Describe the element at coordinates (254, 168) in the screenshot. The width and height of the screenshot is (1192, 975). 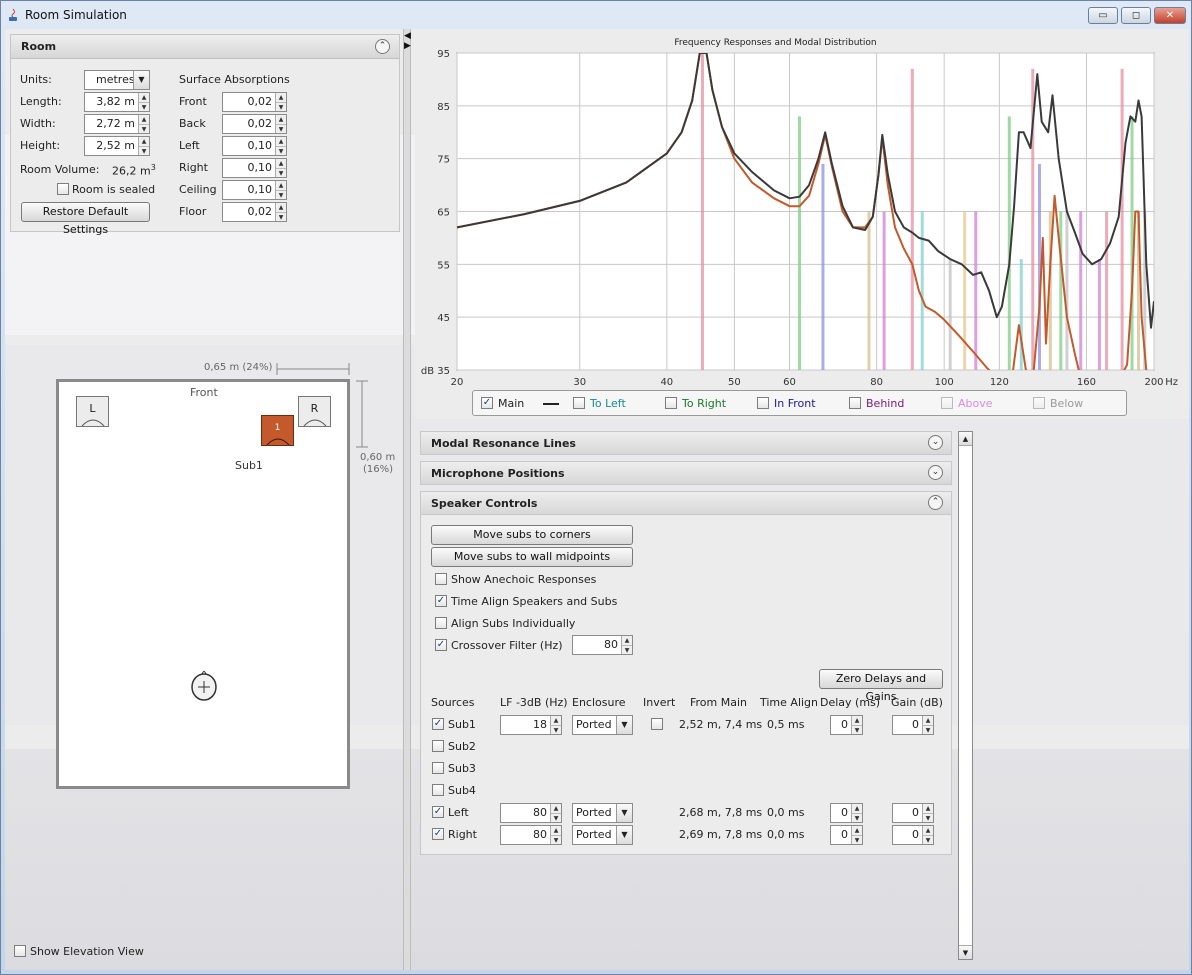
I see `absorption-field-right: 0,10 ▲ ▼` at that location.